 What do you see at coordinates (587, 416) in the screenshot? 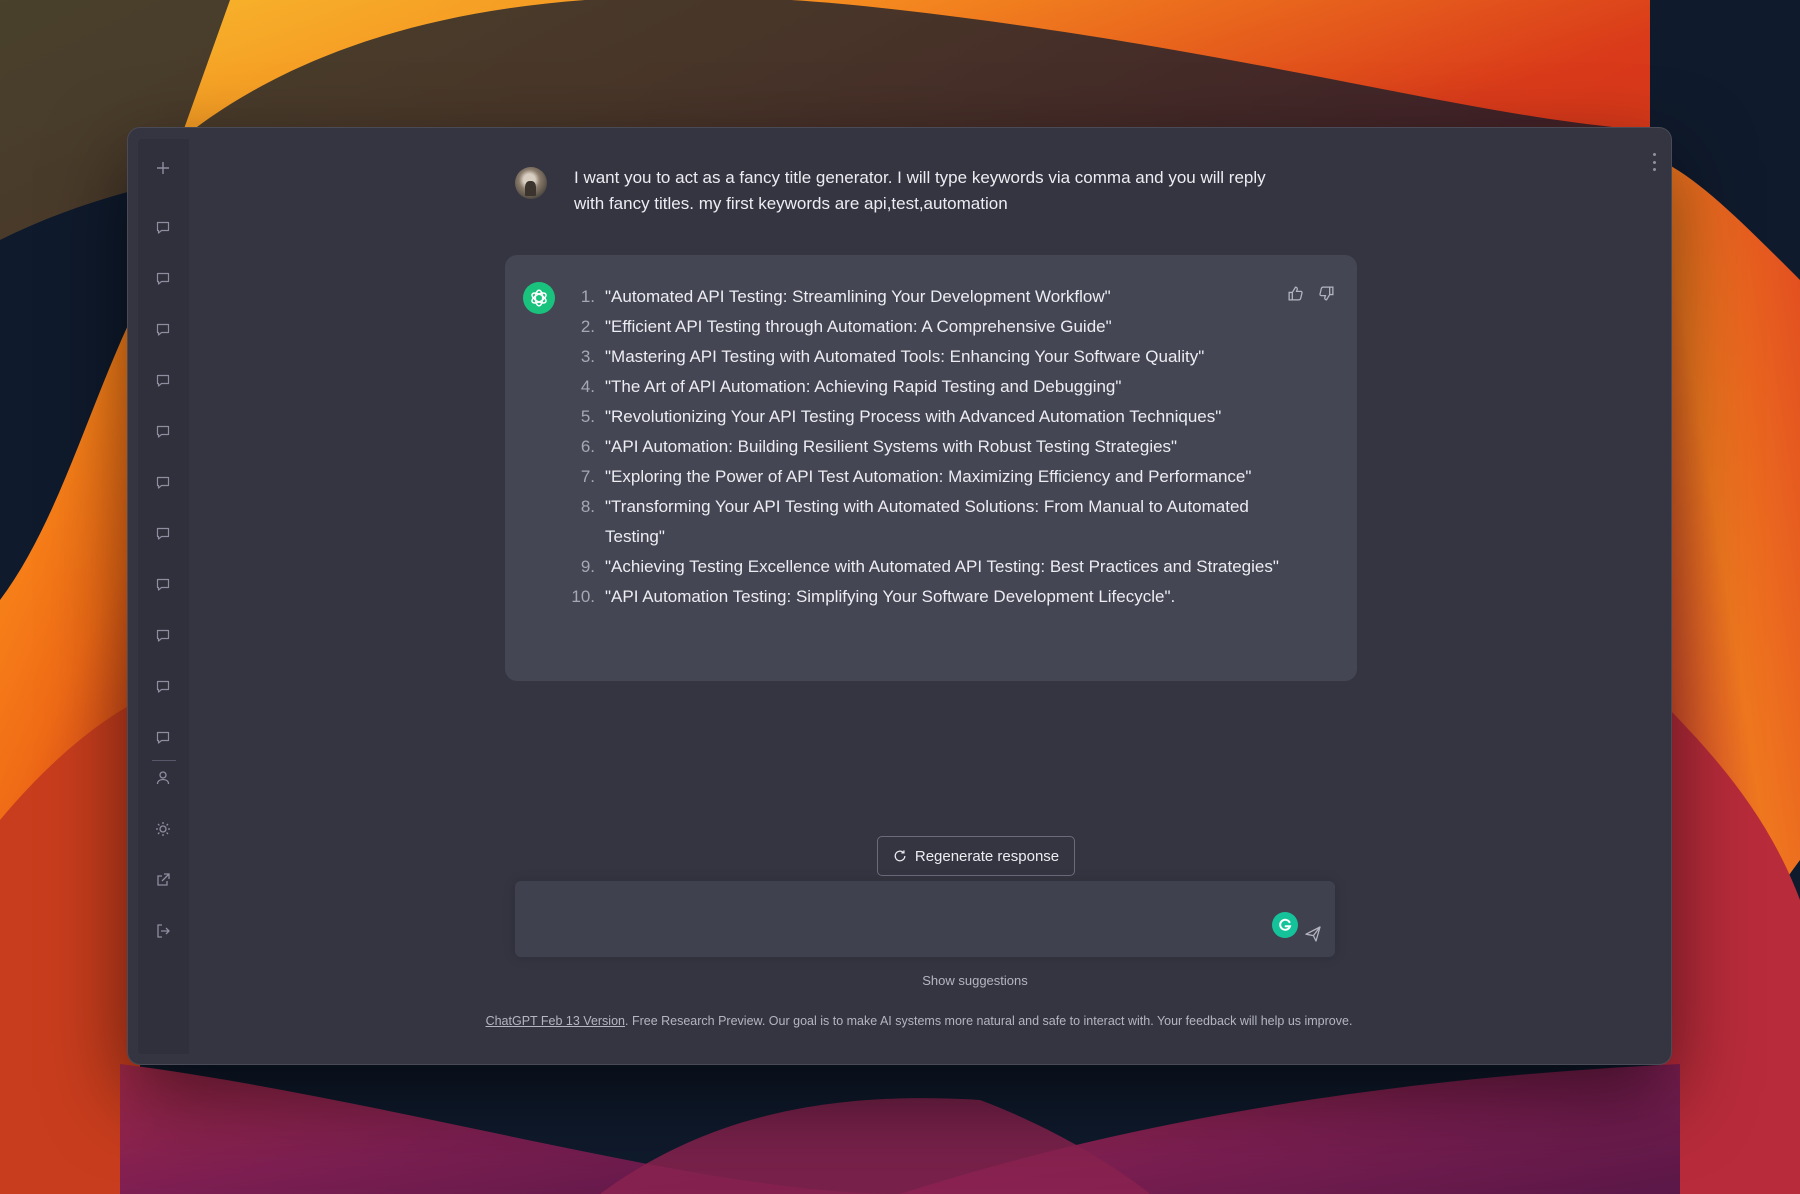
I see `list-item-number: 5.` at bounding box center [587, 416].